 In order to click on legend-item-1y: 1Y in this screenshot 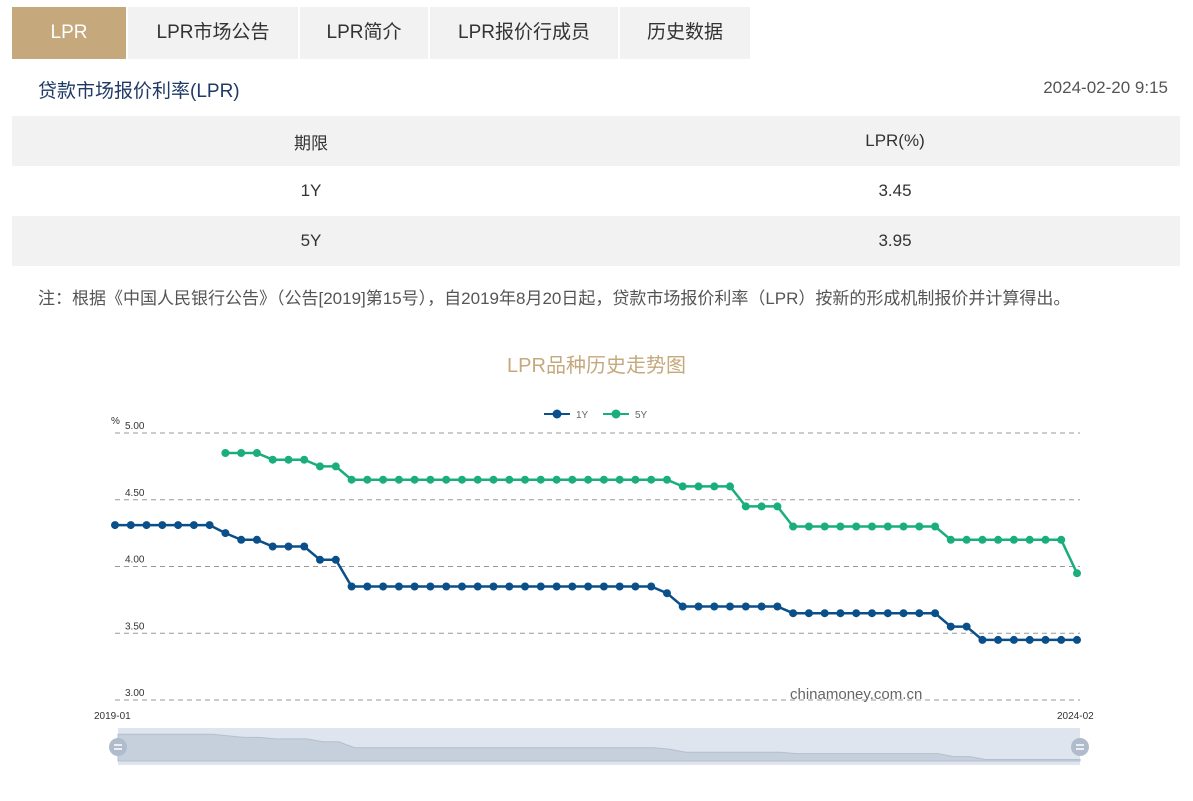, I will do `click(566, 415)`.